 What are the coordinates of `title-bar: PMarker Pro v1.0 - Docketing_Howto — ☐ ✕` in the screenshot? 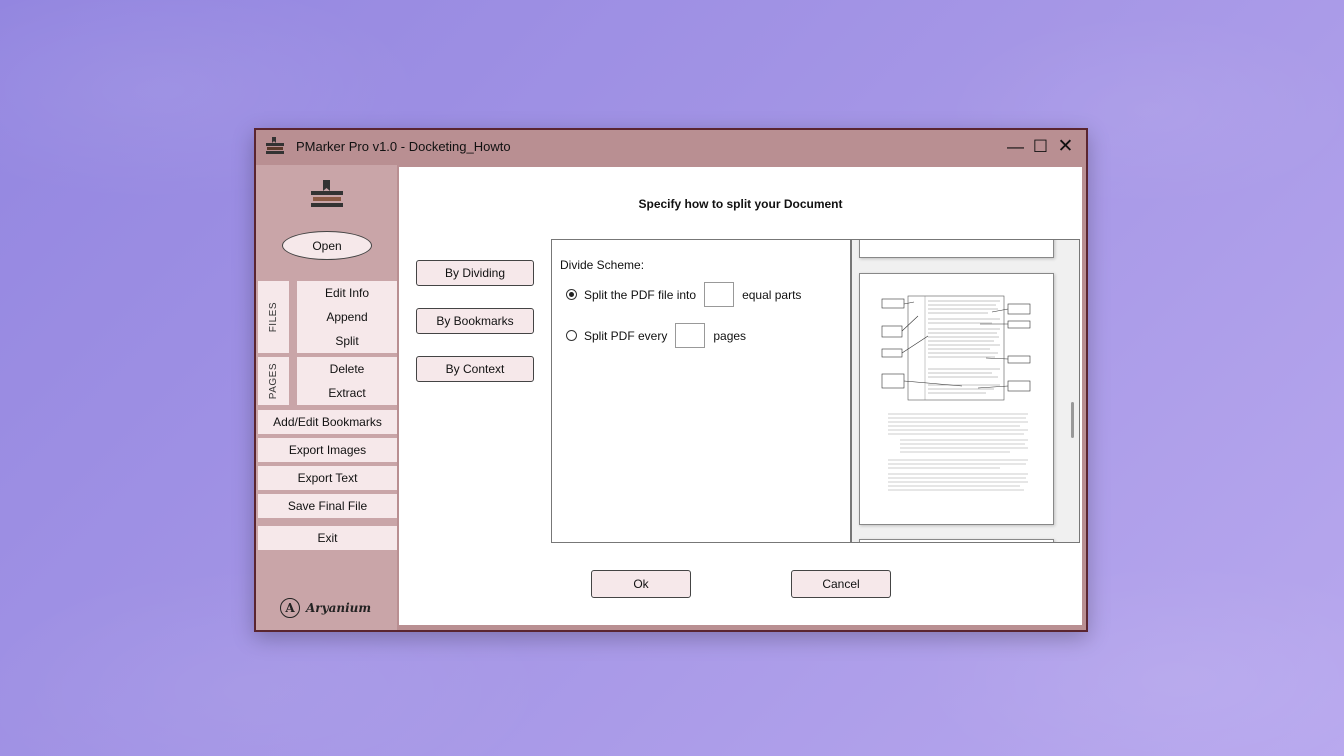 It's located at (671, 146).